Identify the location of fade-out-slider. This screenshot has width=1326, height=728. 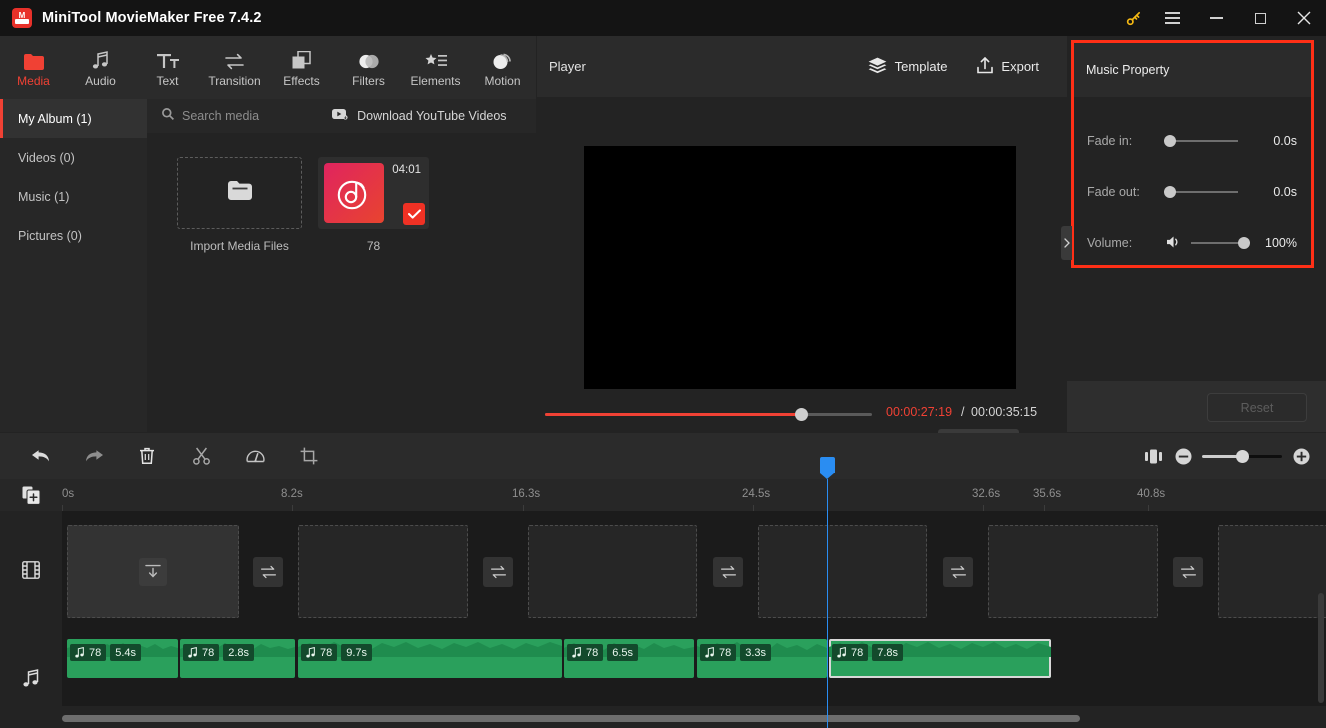
(1201, 192).